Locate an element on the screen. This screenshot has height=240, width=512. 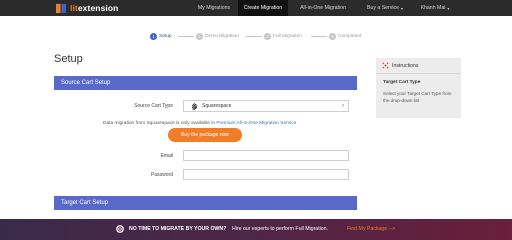
instructions-header: Instructions is located at coordinates (418, 66).